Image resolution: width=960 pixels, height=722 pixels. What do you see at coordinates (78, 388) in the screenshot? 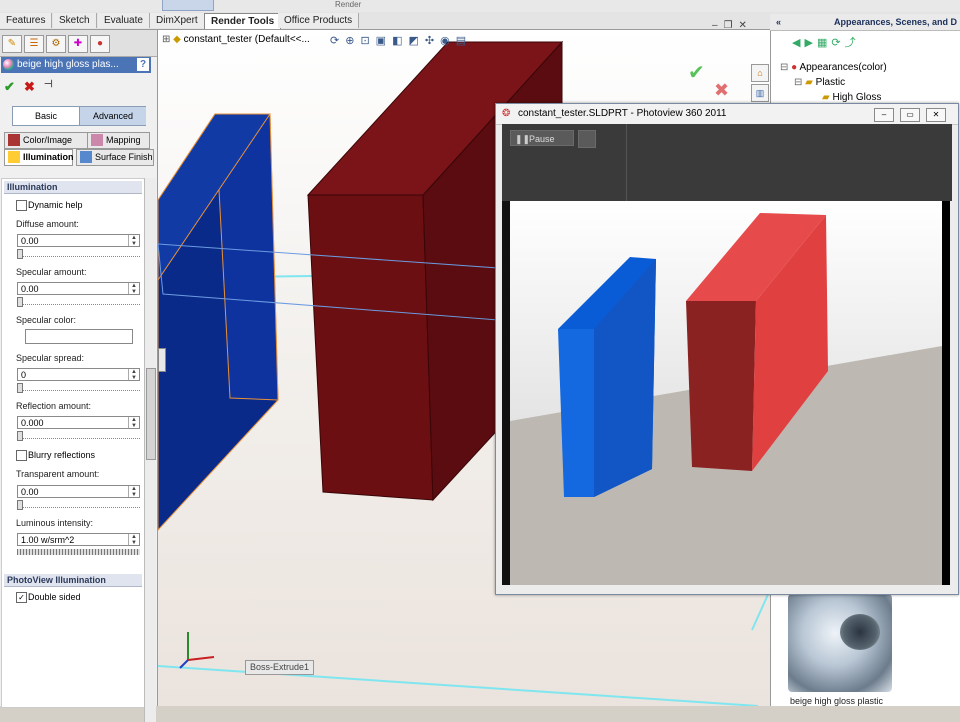
I see `specular-spread-slider` at bounding box center [78, 388].